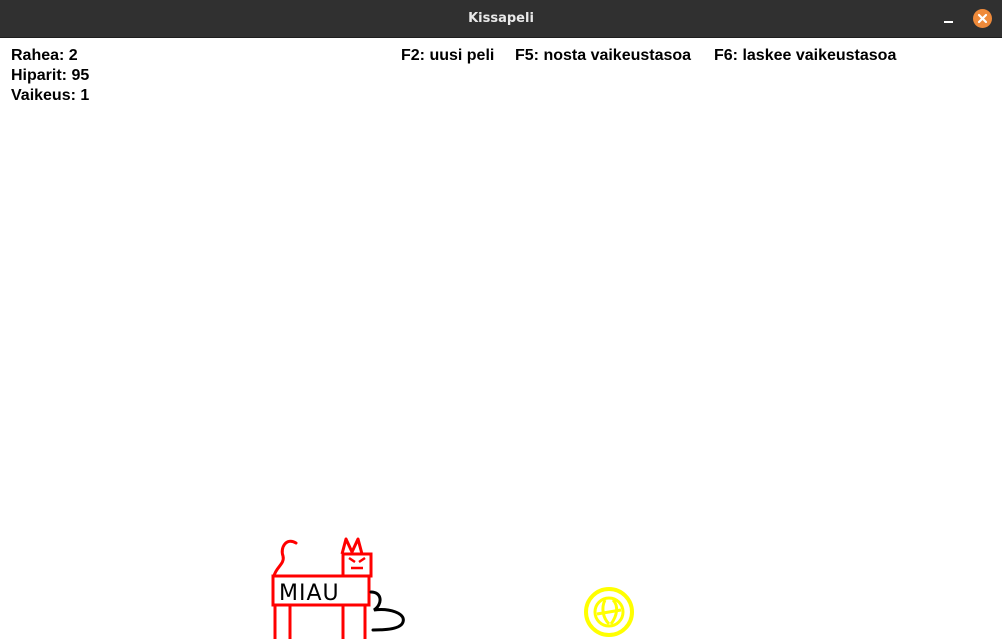  I want to click on cat-eye-right, so click(362, 560).